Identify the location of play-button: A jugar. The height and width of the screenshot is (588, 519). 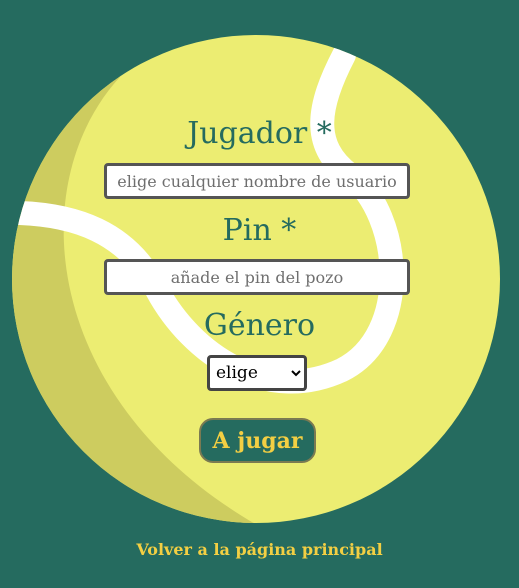
(257, 440).